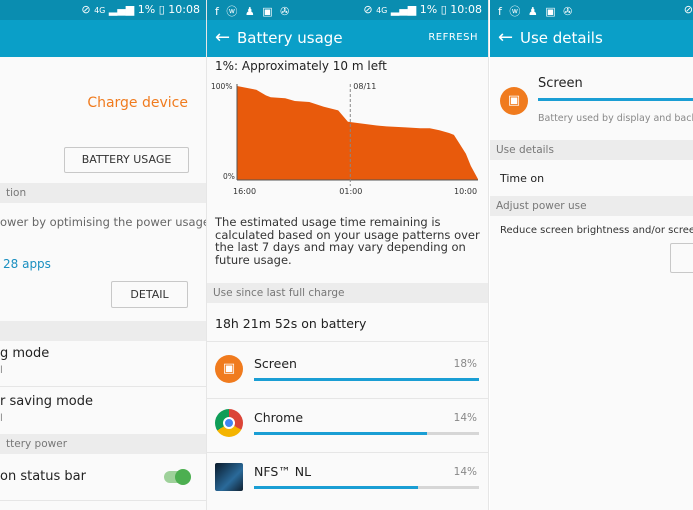  What do you see at coordinates (453, 37) in the screenshot?
I see `refresh-button: REFRESH` at bounding box center [453, 37].